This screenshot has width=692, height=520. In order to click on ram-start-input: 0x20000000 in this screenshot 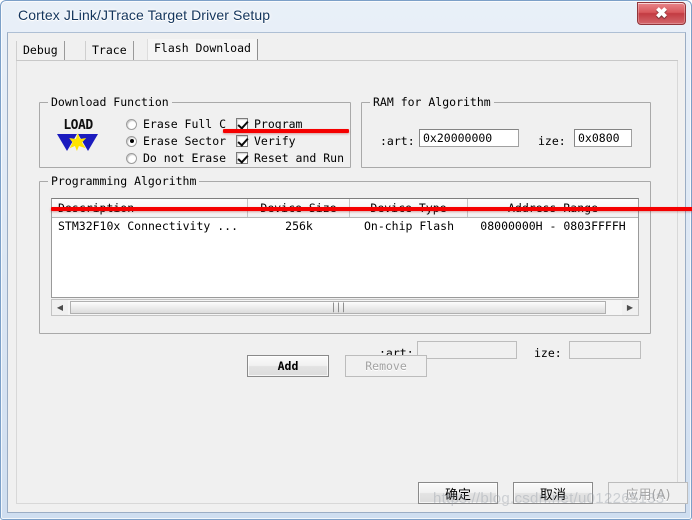, I will do `click(469, 138)`.